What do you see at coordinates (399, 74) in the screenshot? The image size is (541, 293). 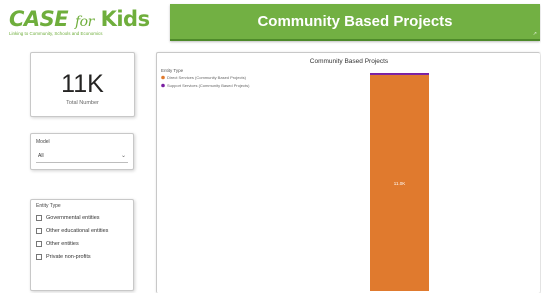 I see `bar-segment` at bounding box center [399, 74].